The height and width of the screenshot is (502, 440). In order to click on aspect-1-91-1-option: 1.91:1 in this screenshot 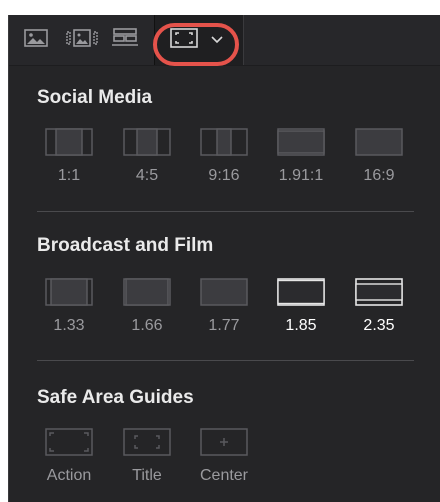, I will do `click(301, 156)`.